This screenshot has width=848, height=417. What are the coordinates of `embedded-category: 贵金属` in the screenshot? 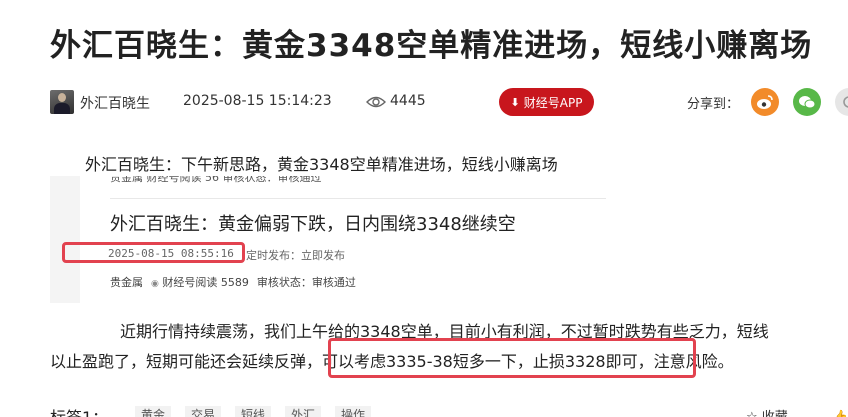 It's located at (126, 282).